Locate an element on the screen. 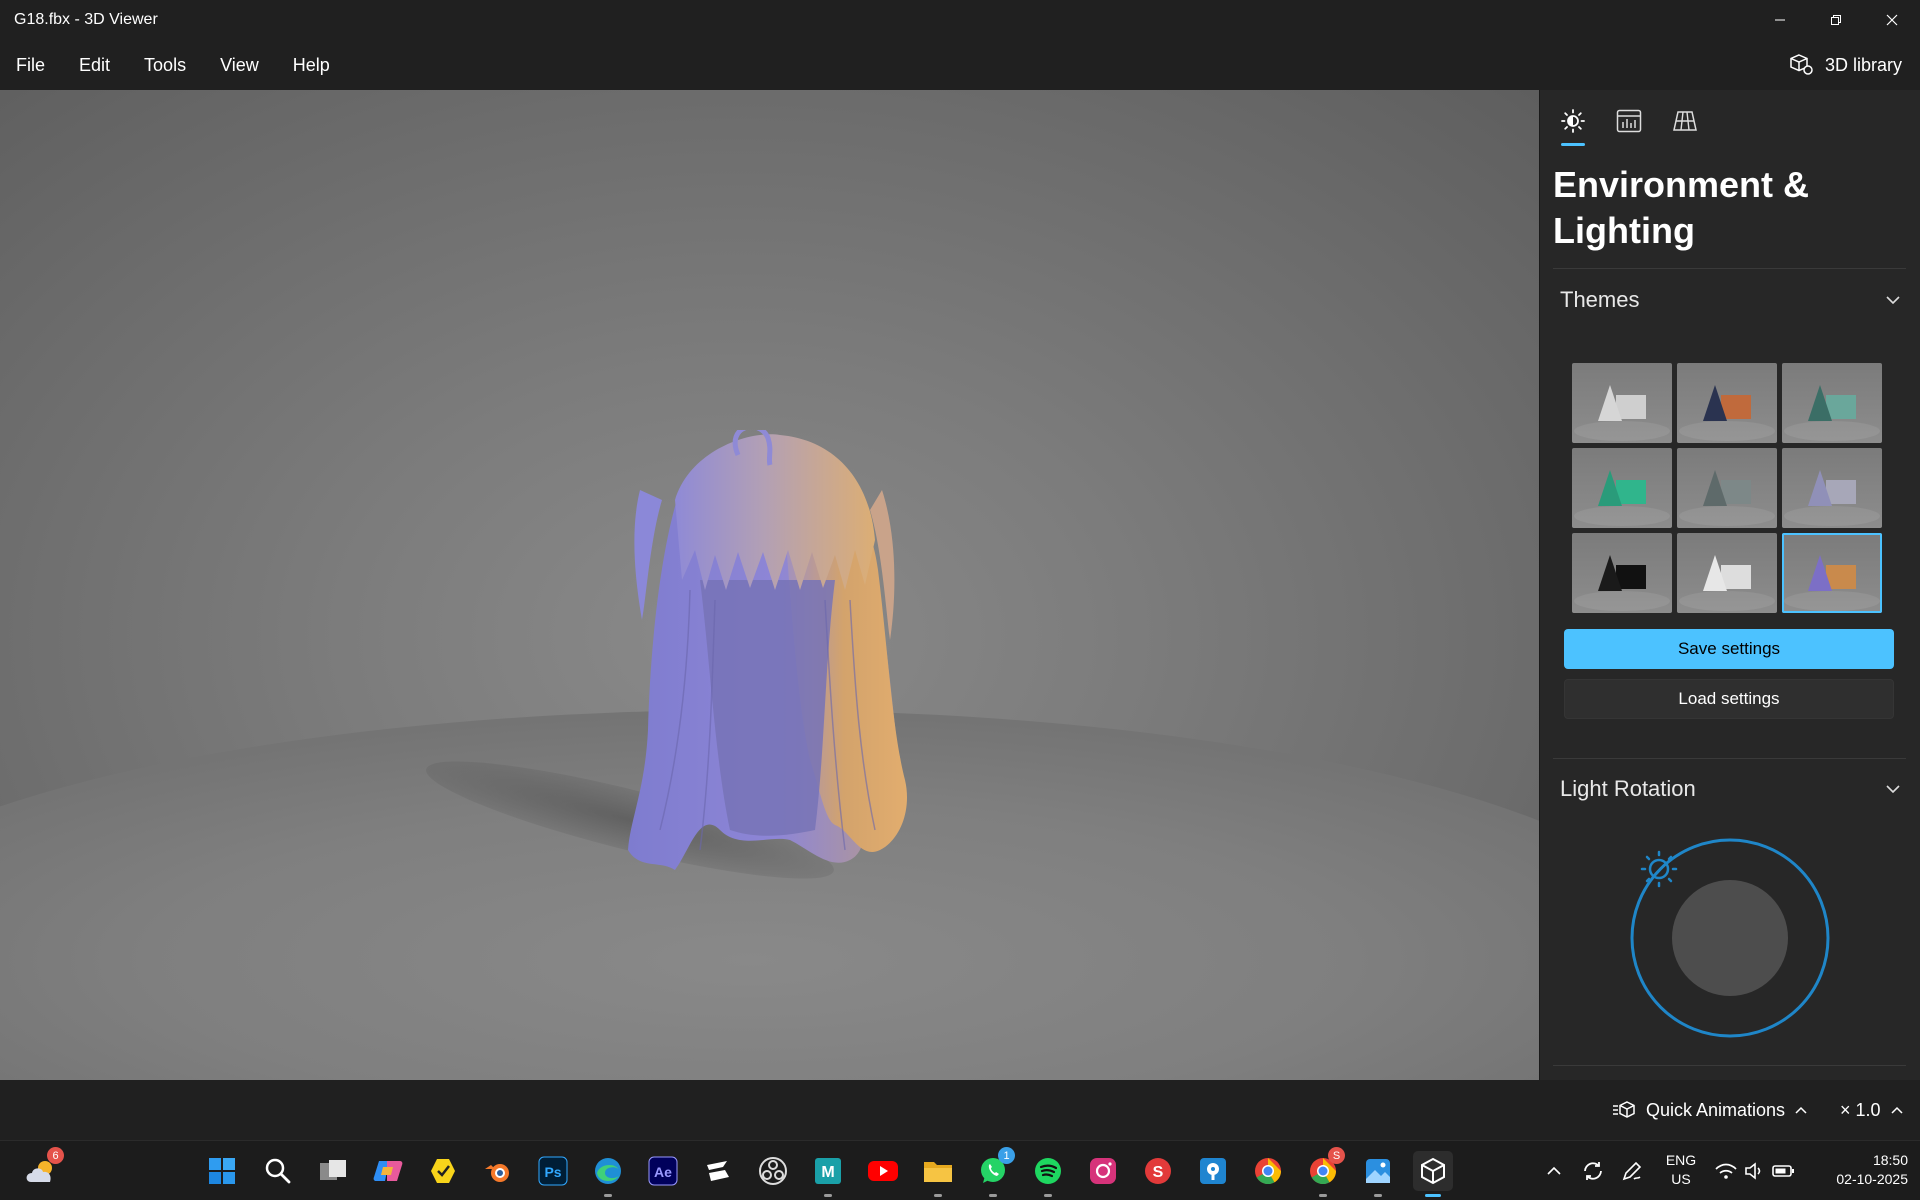 This screenshot has width=1920, height=1200. language-code: ENG is located at coordinates (1681, 1160).